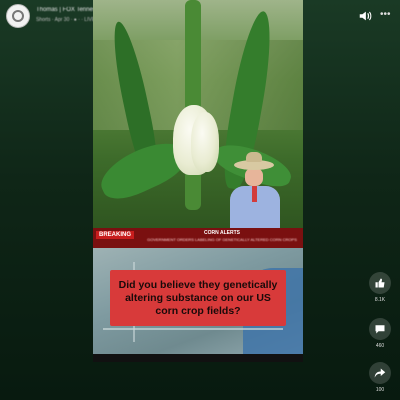  I want to click on banner-headline: CORN ALERTS, so click(222, 233).